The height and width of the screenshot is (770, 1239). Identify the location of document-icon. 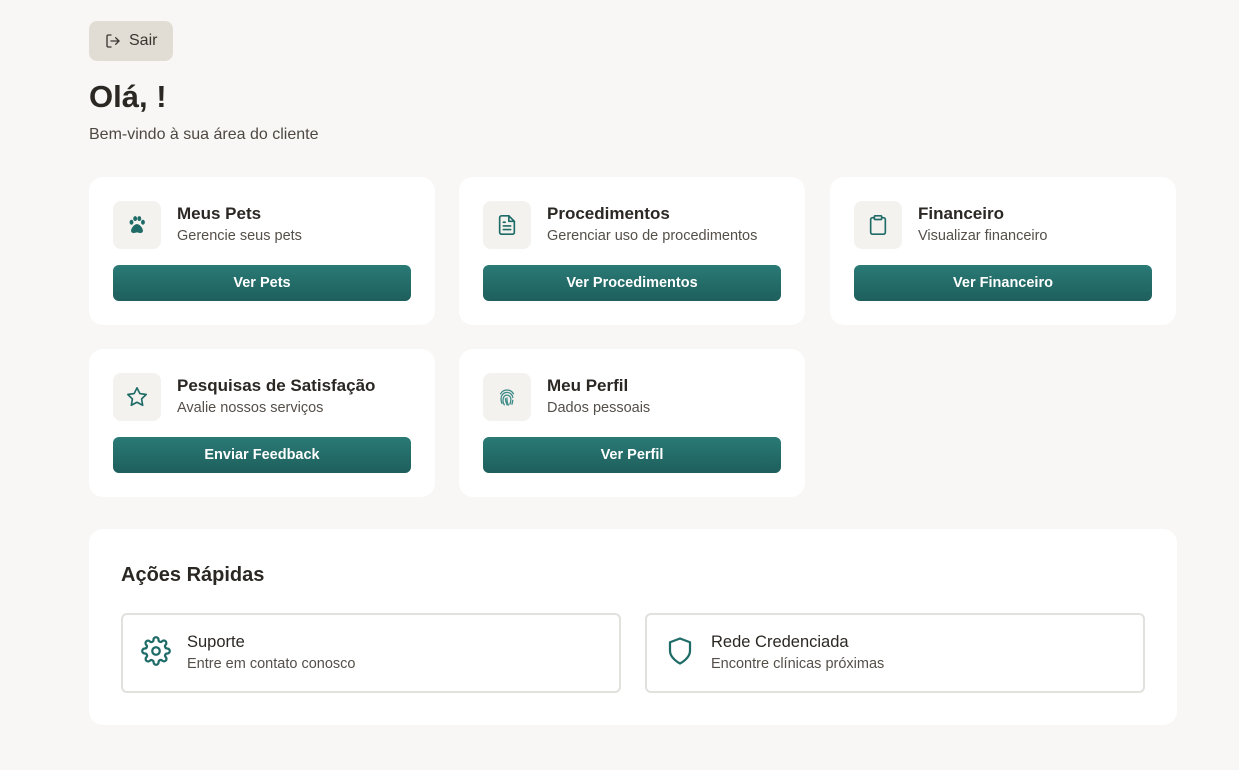
(507, 225).